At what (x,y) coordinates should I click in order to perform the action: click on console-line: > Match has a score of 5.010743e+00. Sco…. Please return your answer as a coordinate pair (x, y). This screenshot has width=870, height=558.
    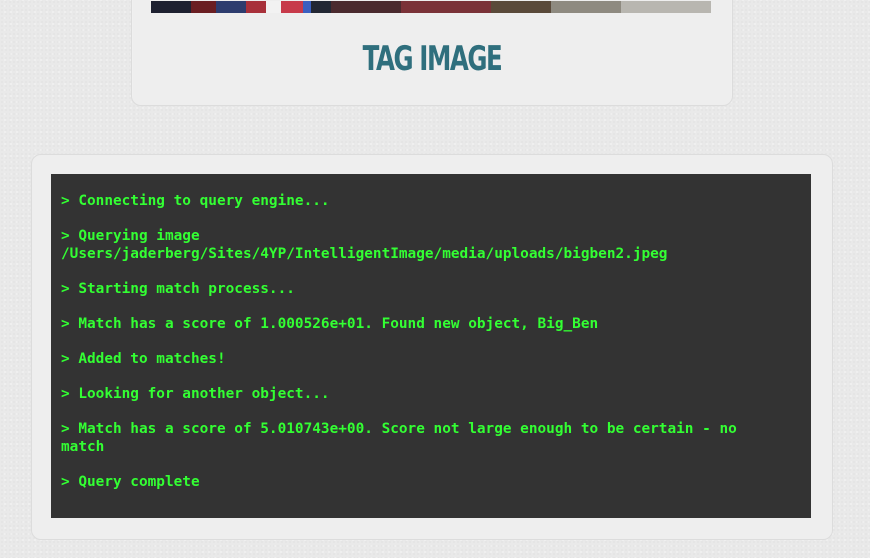
    Looking at the image, I should click on (399, 438).